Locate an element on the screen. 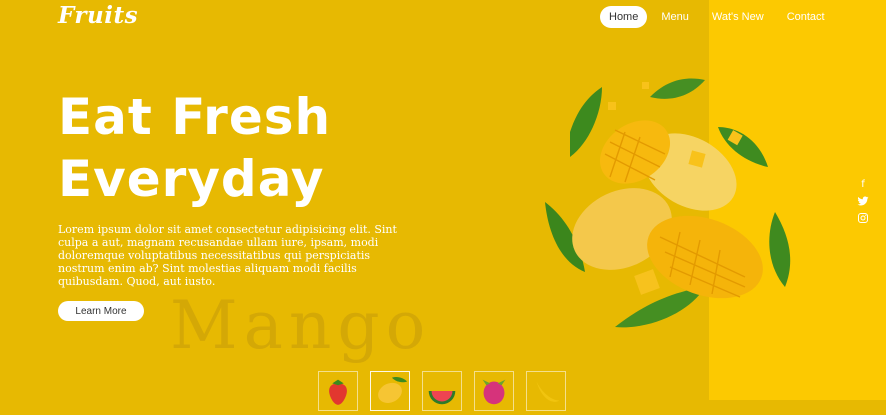 This screenshot has width=886, height=415. logo: Fruits is located at coordinates (98, 15).